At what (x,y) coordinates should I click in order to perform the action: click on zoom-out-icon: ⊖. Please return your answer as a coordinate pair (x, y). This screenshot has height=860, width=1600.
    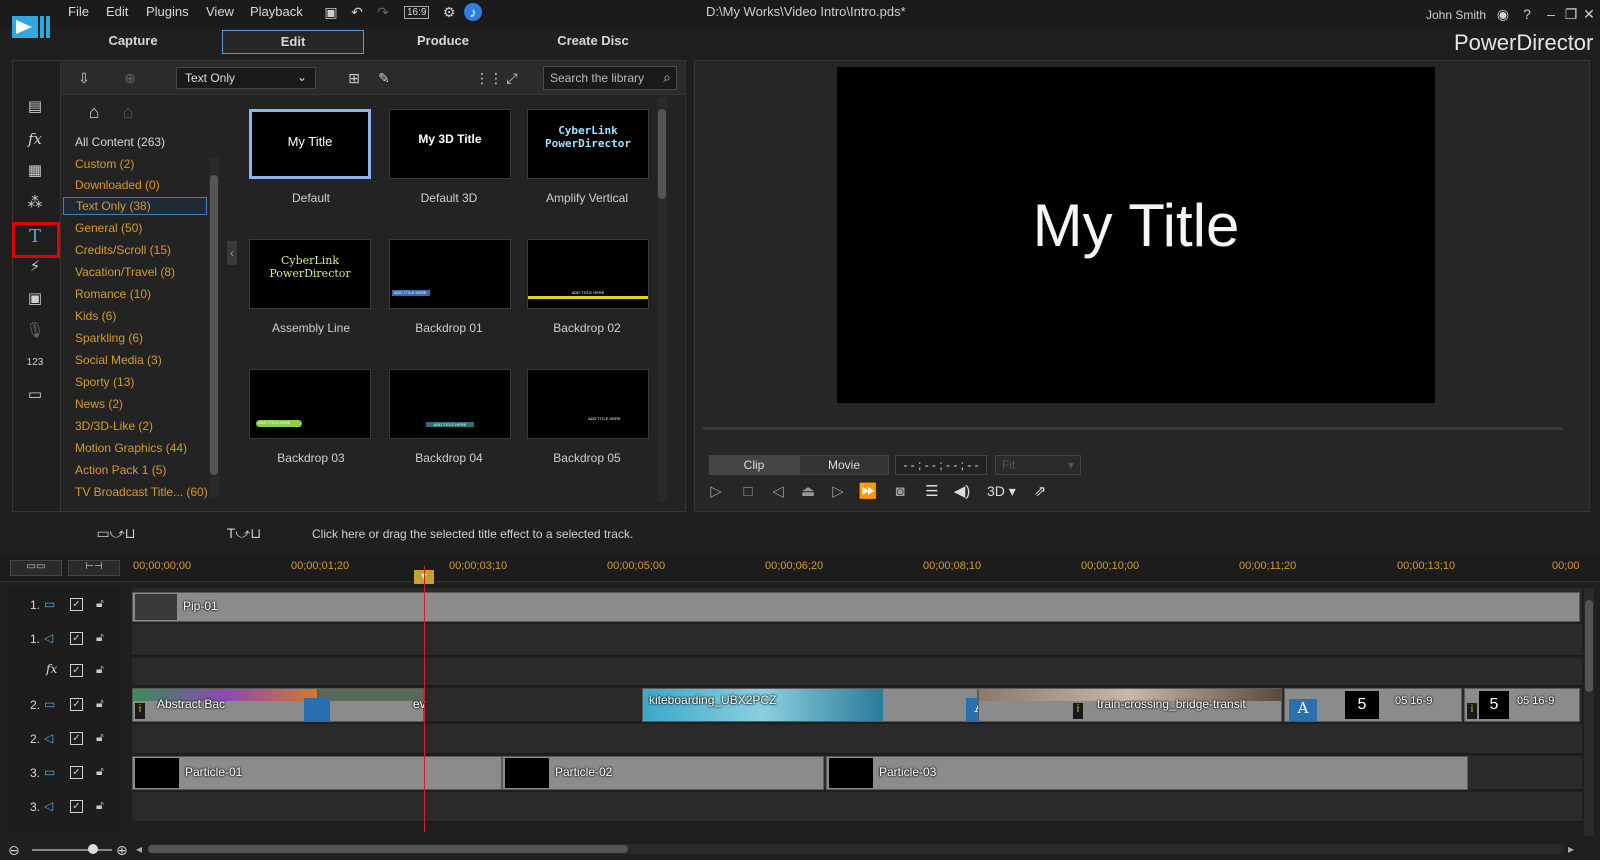
    Looking at the image, I should click on (14, 850).